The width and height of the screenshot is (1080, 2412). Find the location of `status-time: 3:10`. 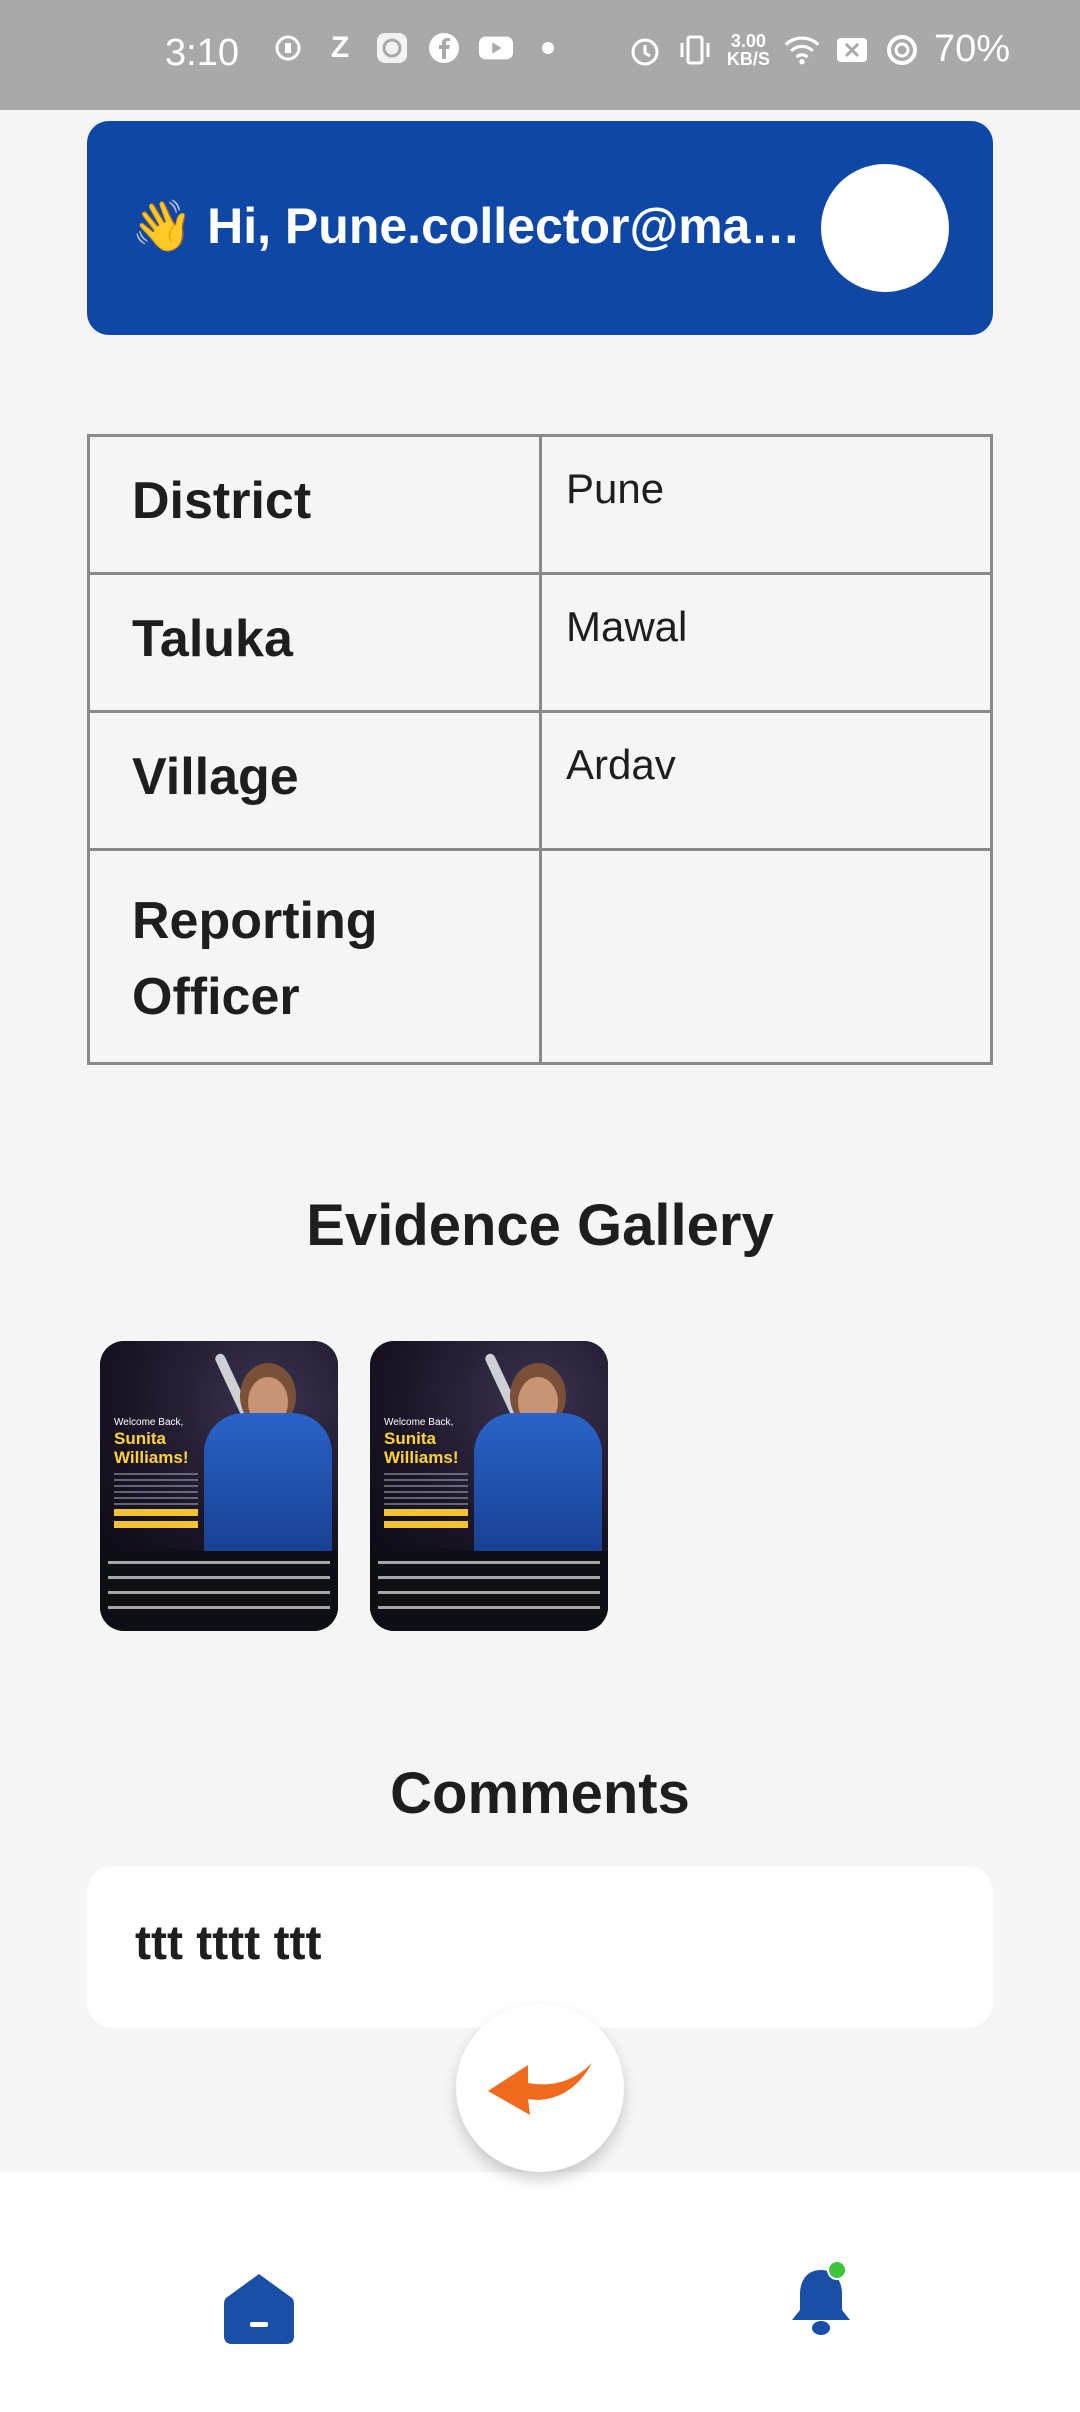

status-time: 3:10 is located at coordinates (202, 53).